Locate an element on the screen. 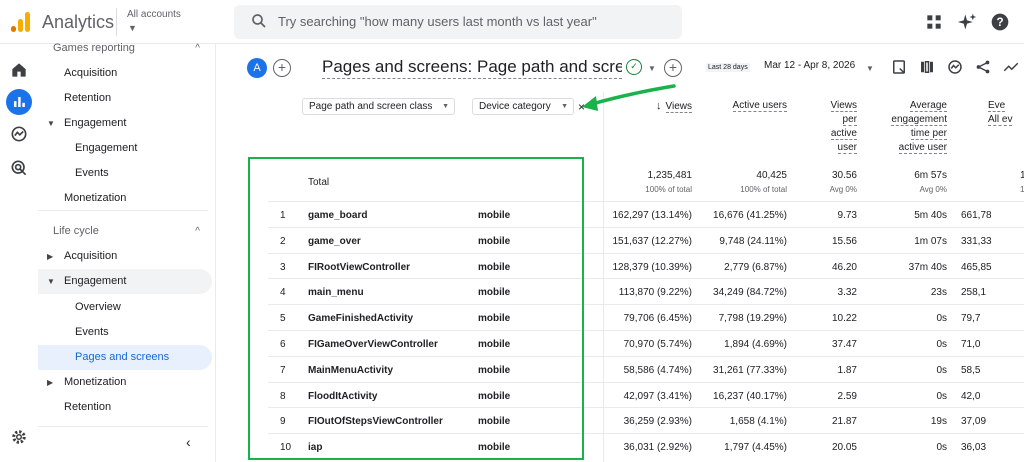 This screenshot has height=462, width=1024. date-range-picker: Mar 12 - Apr 8, 2026 is located at coordinates (809, 65).